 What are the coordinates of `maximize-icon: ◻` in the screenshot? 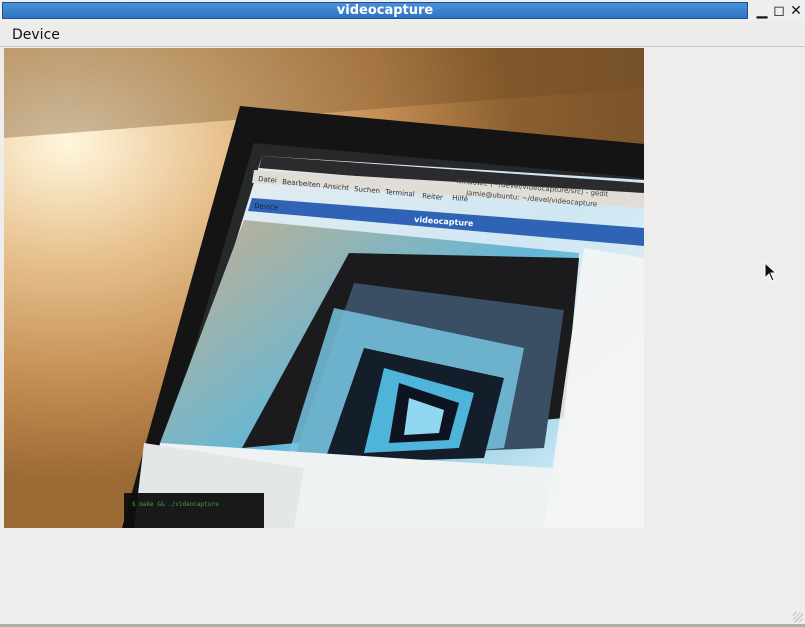 It's located at (779, 11).